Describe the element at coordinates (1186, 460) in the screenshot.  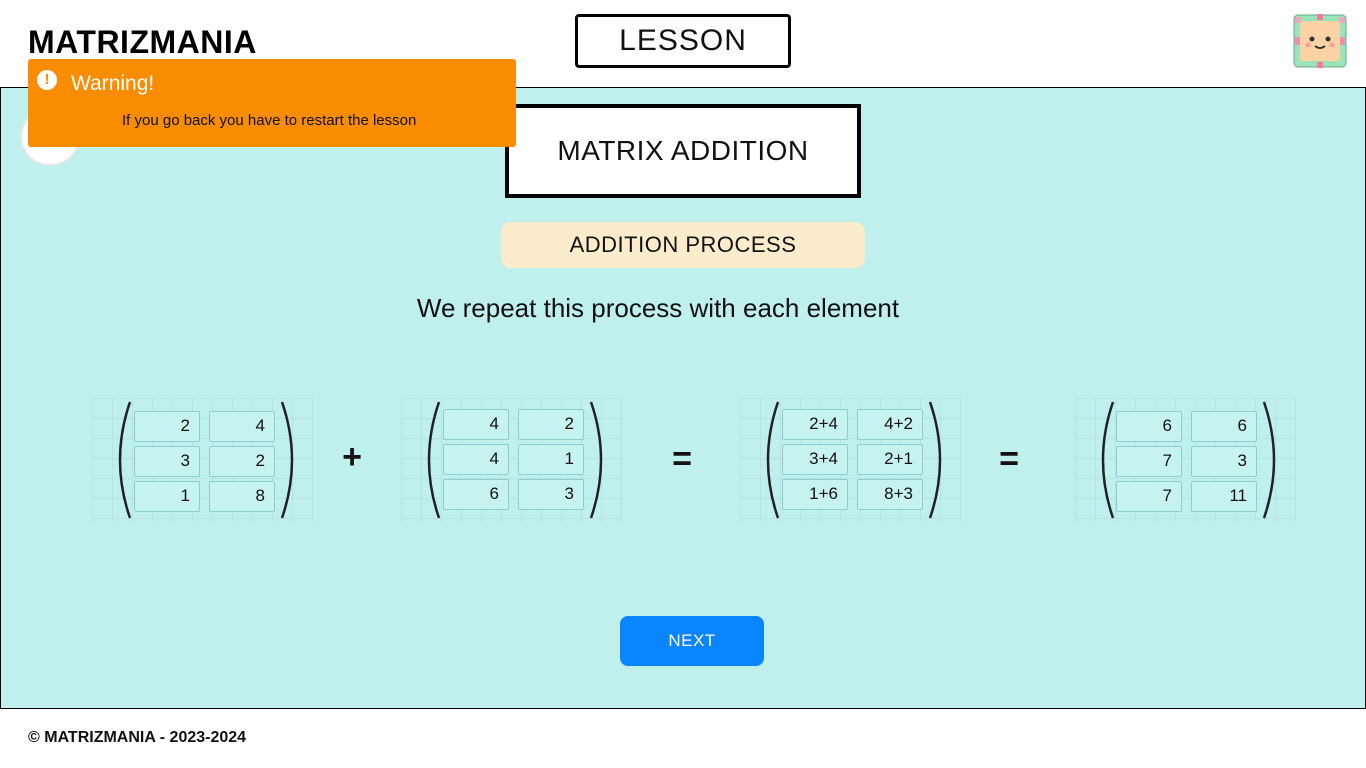
I see `matrix-result: 6 6 7 3 7 11` at that location.